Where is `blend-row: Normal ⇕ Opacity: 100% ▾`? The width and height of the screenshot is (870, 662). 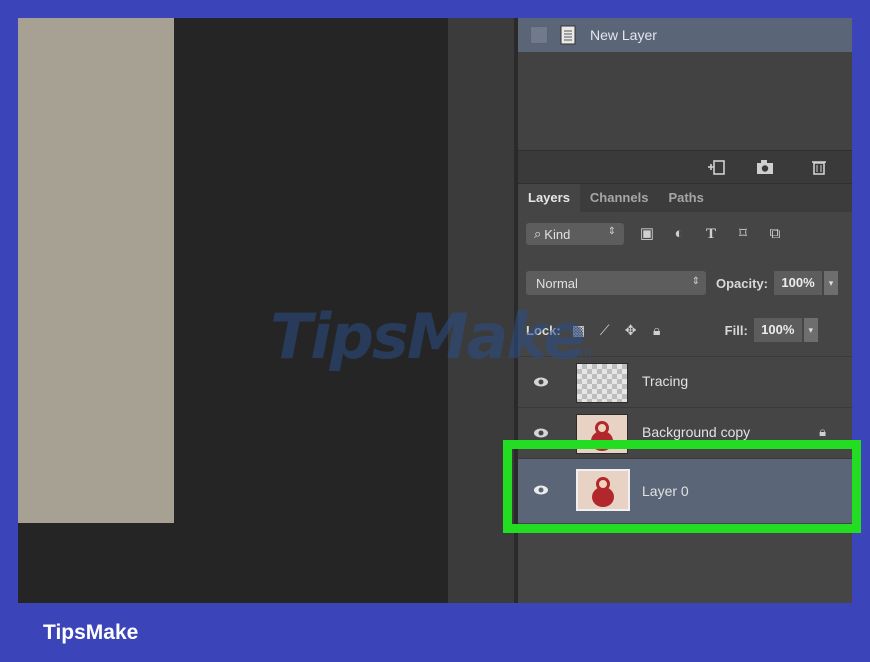
blend-row: Normal ⇕ Opacity: 100% ▾ is located at coordinates (685, 283).